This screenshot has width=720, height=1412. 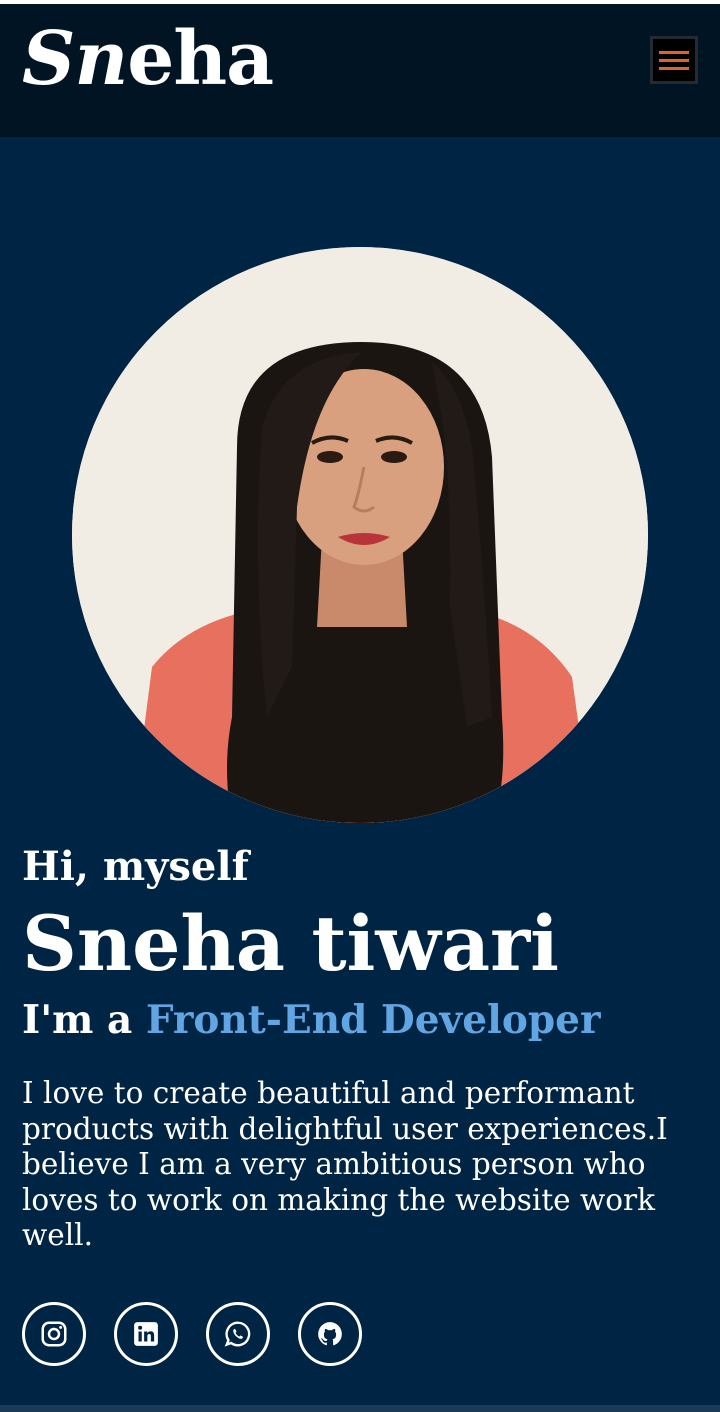 I want to click on github-icon, so click(x=330, y=1334).